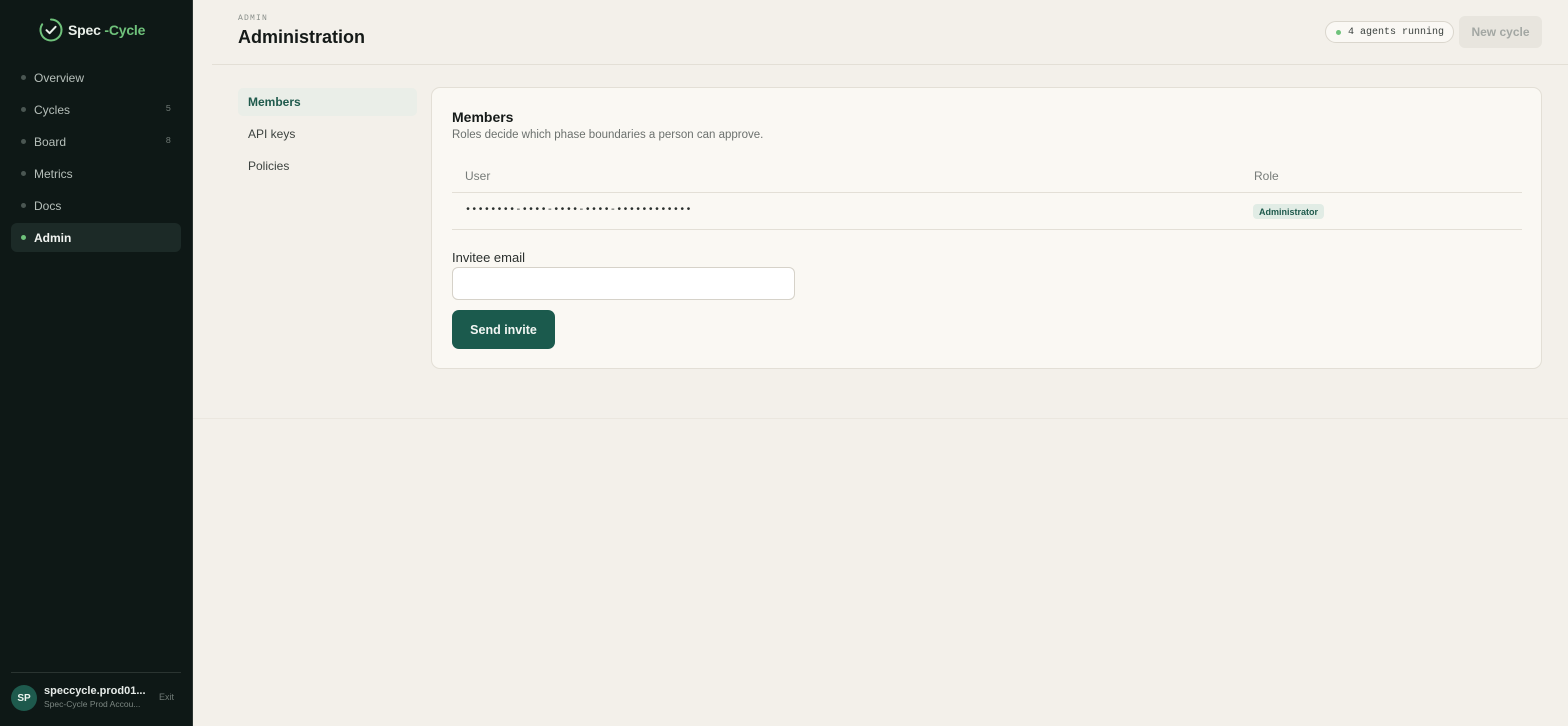 This screenshot has height=726, width=1568. What do you see at coordinates (96, 77) in the screenshot?
I see `sidebar-item-overview: Overview` at bounding box center [96, 77].